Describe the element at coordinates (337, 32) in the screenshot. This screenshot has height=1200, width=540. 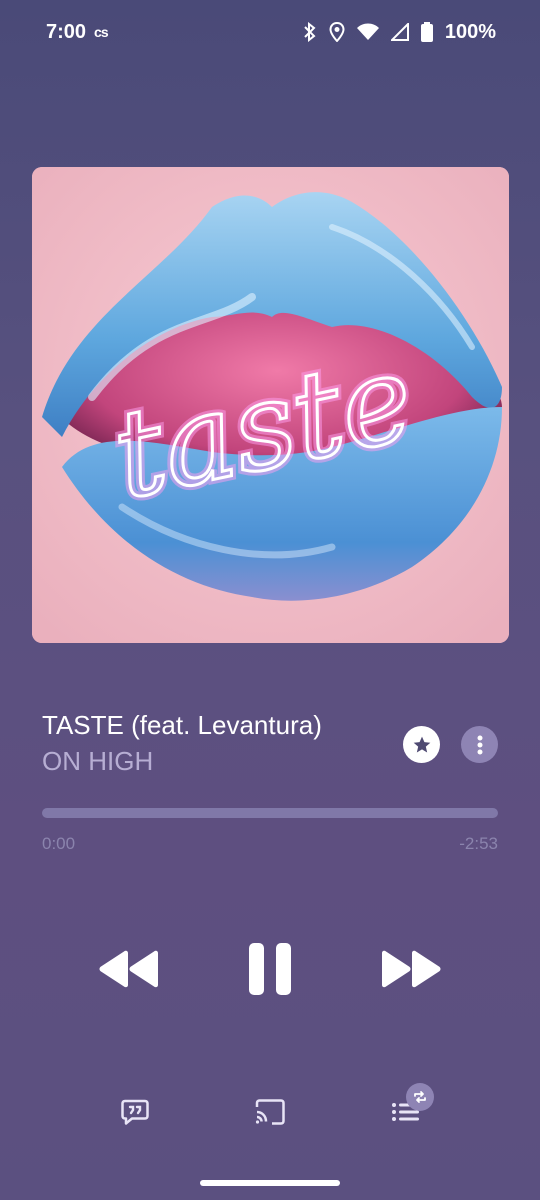
I see `location-icon` at that location.